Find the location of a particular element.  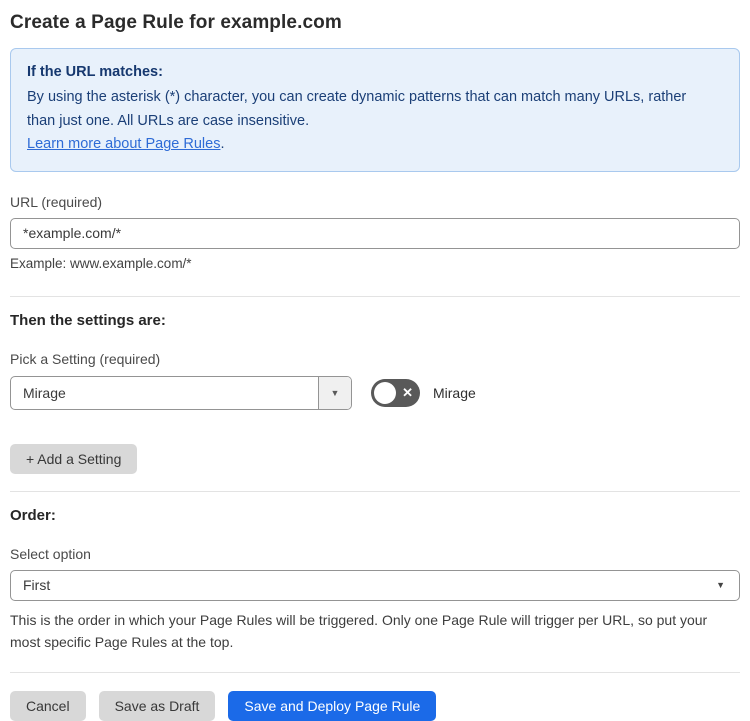

save-and-deploy-button: Save and Deploy Page Rule is located at coordinates (332, 705).